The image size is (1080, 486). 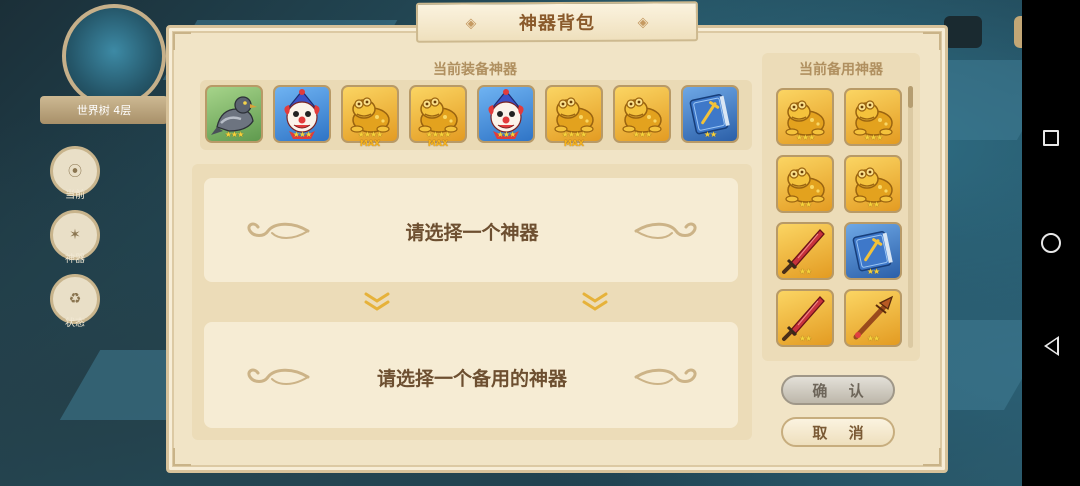 I want to click on circle-icon, so click(x=1051, y=243).